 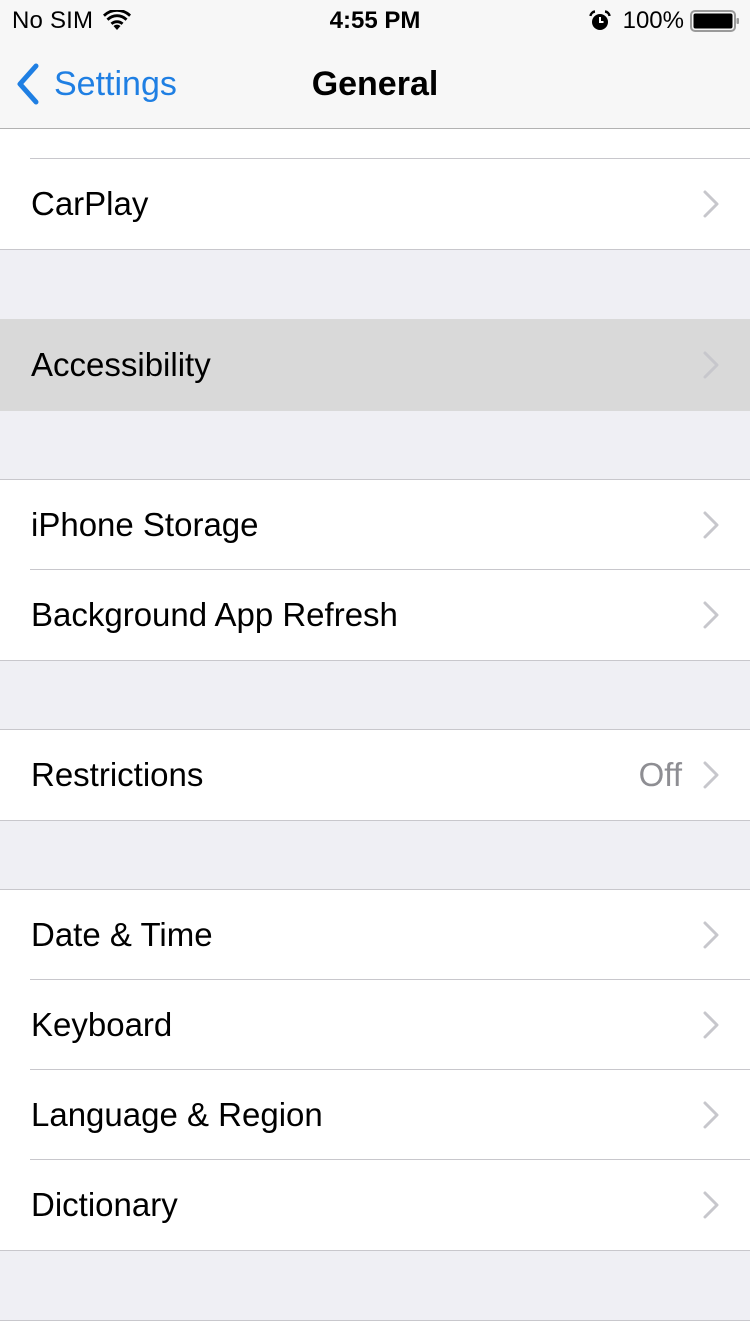 I want to click on row-label: Dictionary, so click(x=104, y=1204).